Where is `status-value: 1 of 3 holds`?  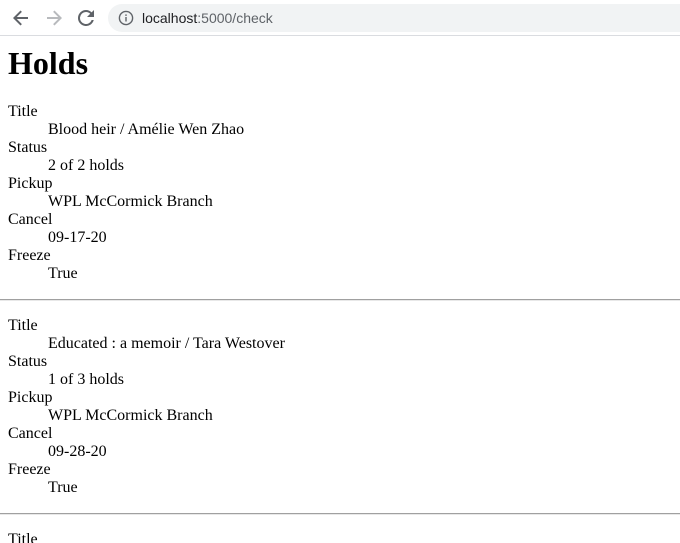
status-value: 1 of 3 holds is located at coordinates (86, 379).